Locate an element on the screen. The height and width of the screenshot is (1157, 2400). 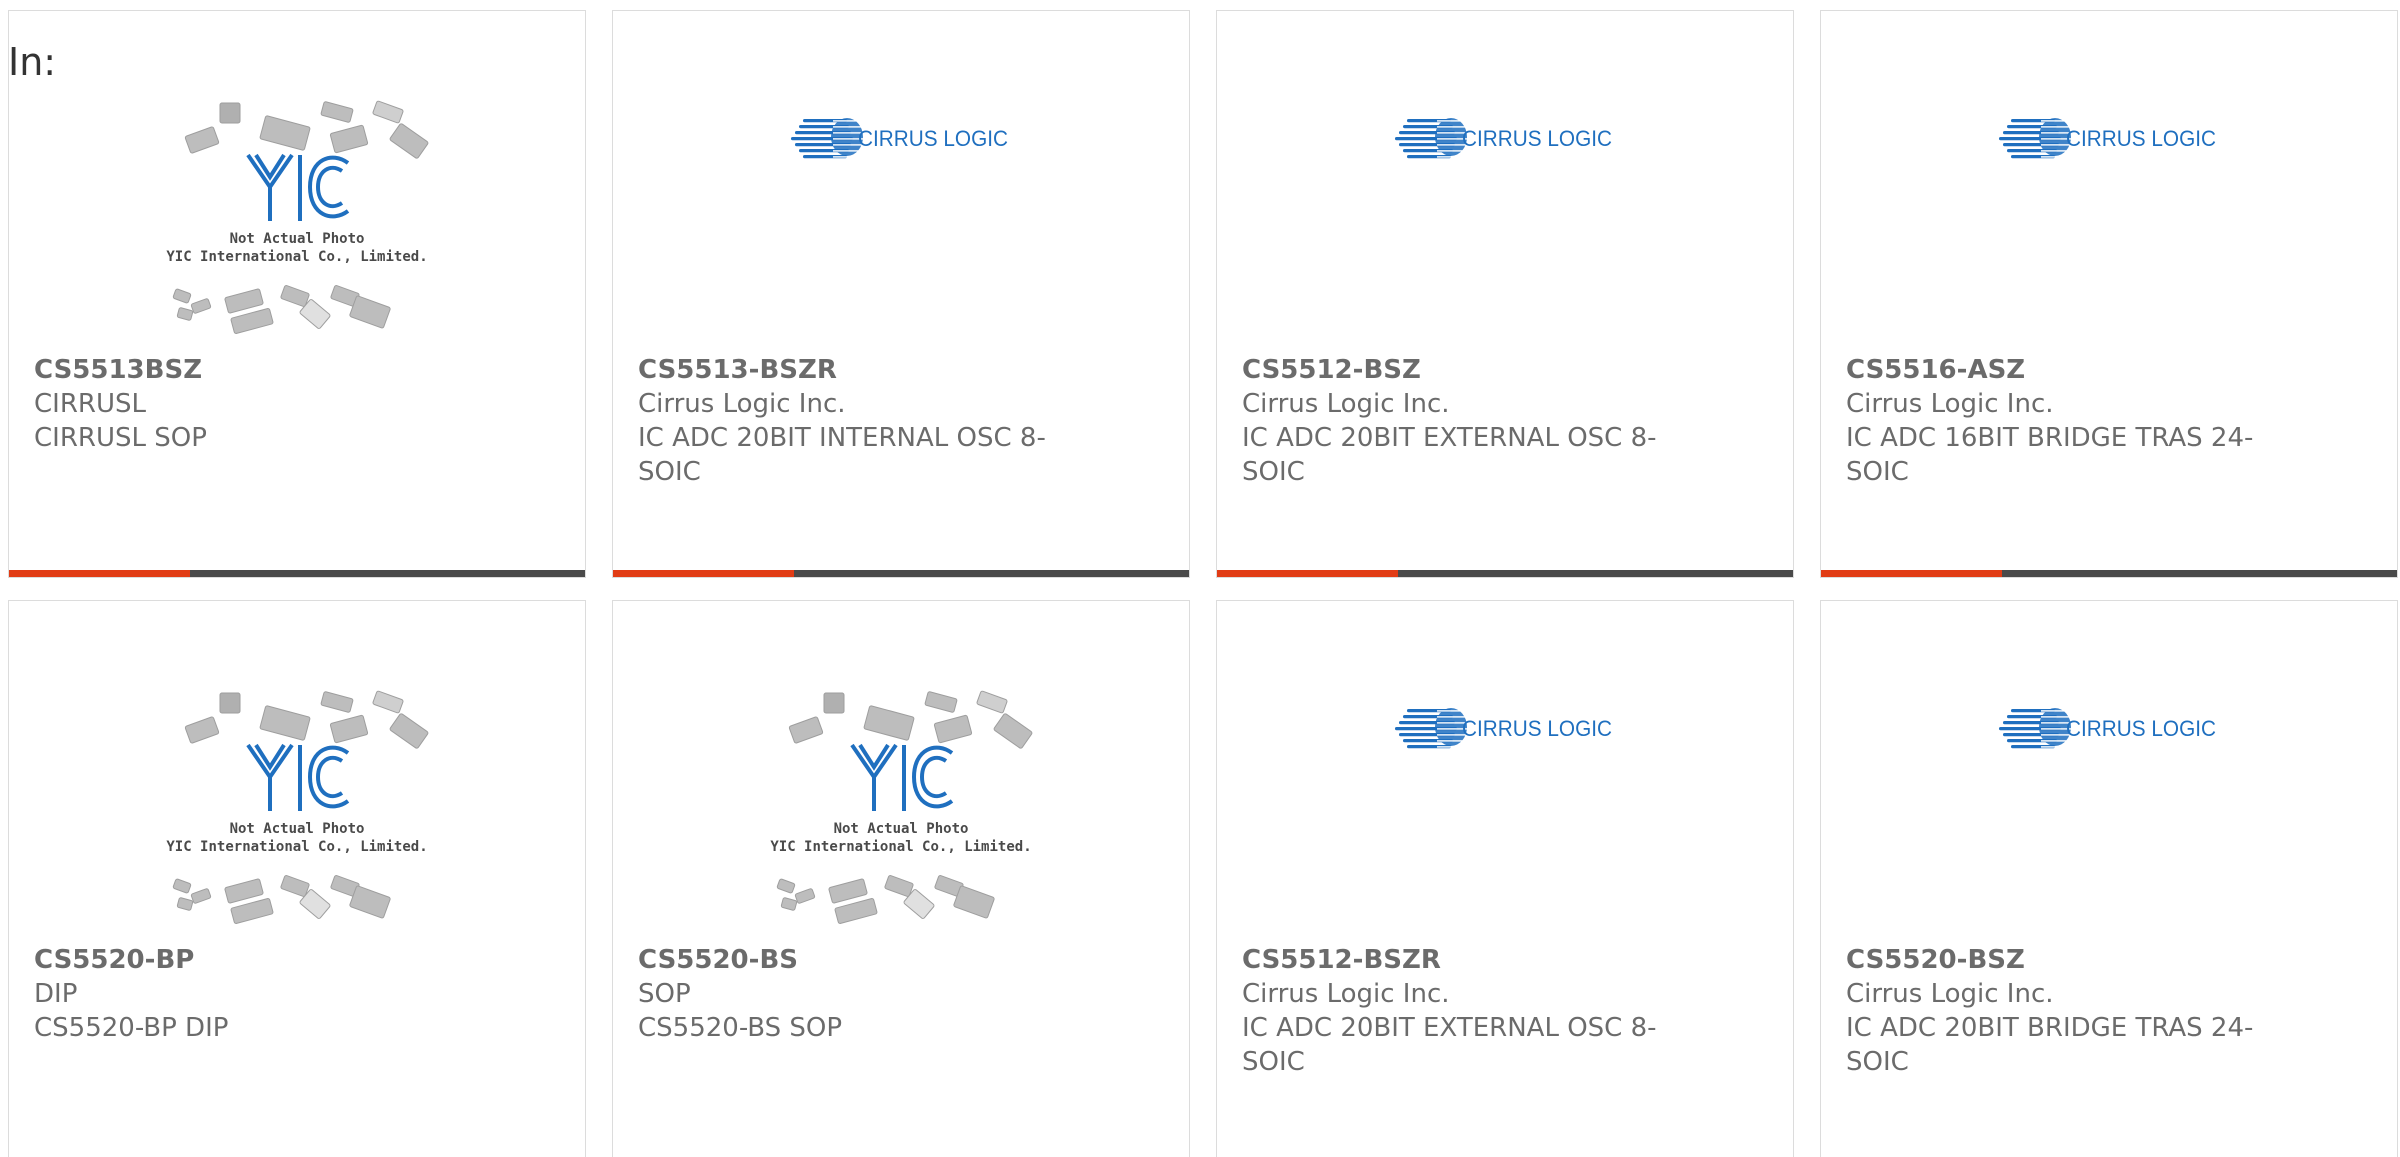
description: CIRRUSL SOP is located at coordinates (120, 438).